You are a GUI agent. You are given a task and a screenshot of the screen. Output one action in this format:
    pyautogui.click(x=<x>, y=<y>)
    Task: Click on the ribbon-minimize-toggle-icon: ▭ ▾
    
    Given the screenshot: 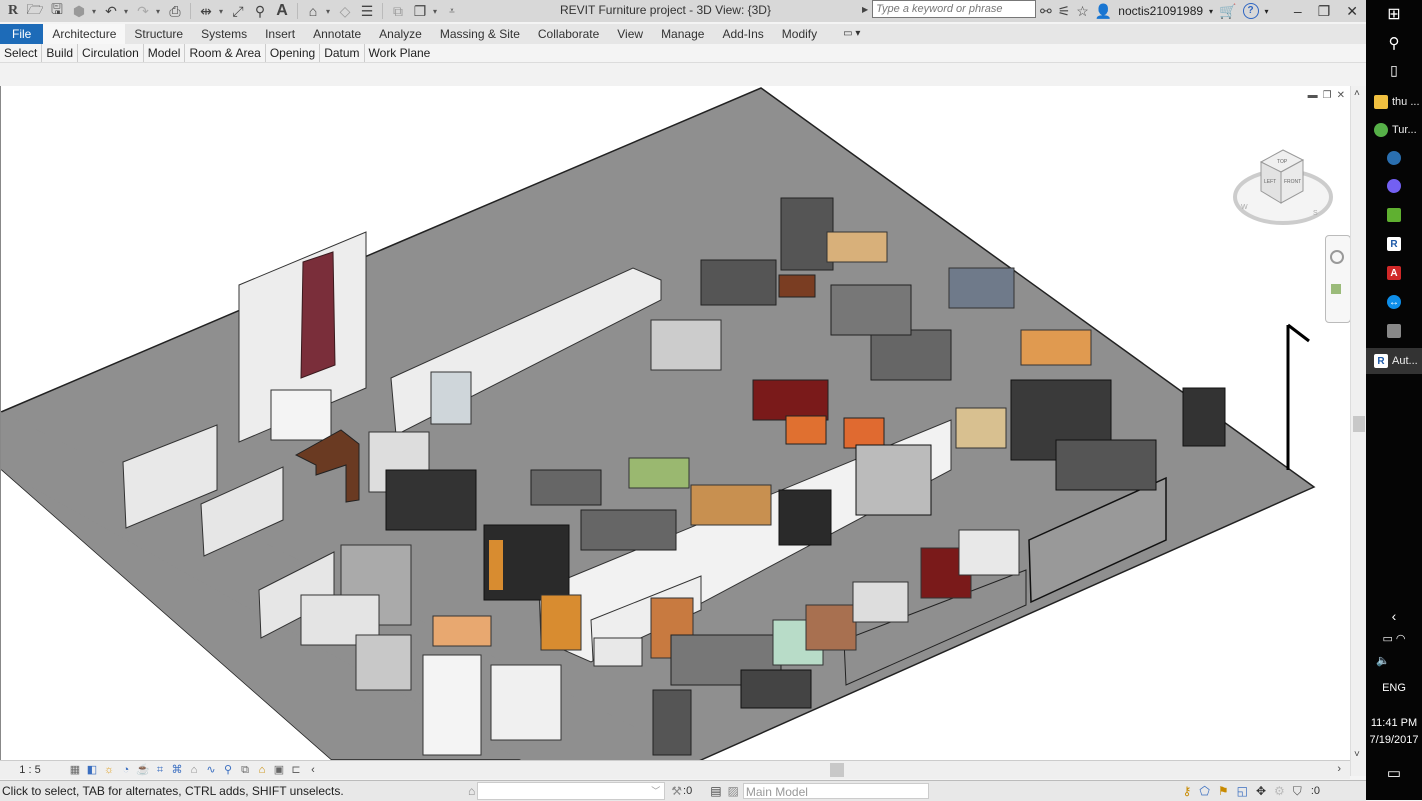 What is the action you would take?
    pyautogui.click(x=851, y=34)
    